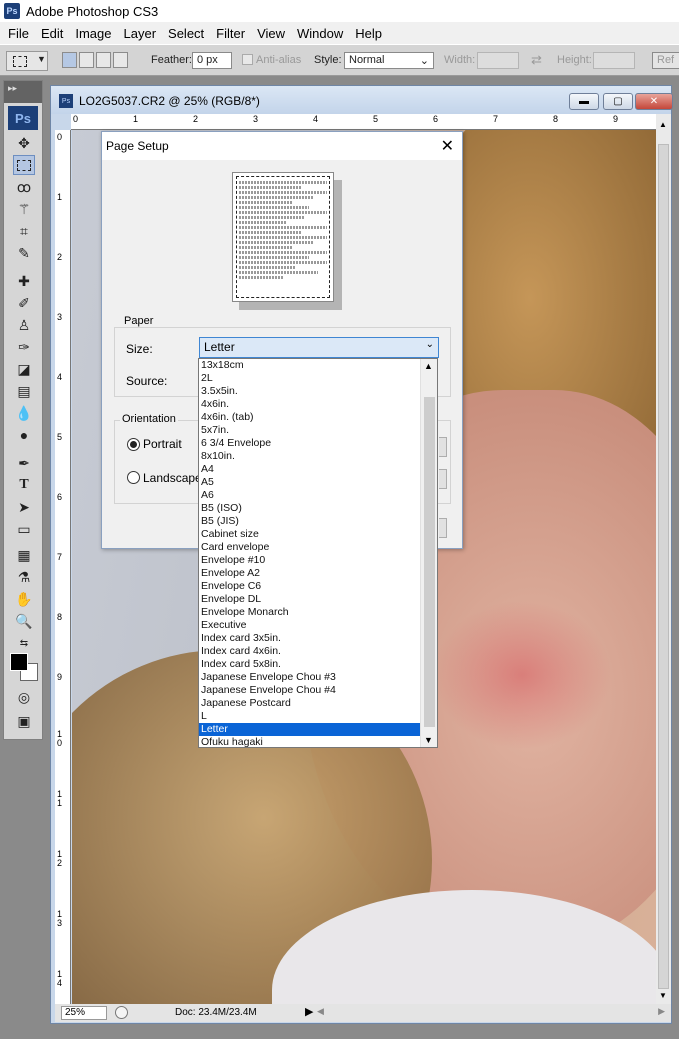 This screenshot has width=679, height=1039. I want to click on paper-size-option: Envelope A2, so click(310, 573).